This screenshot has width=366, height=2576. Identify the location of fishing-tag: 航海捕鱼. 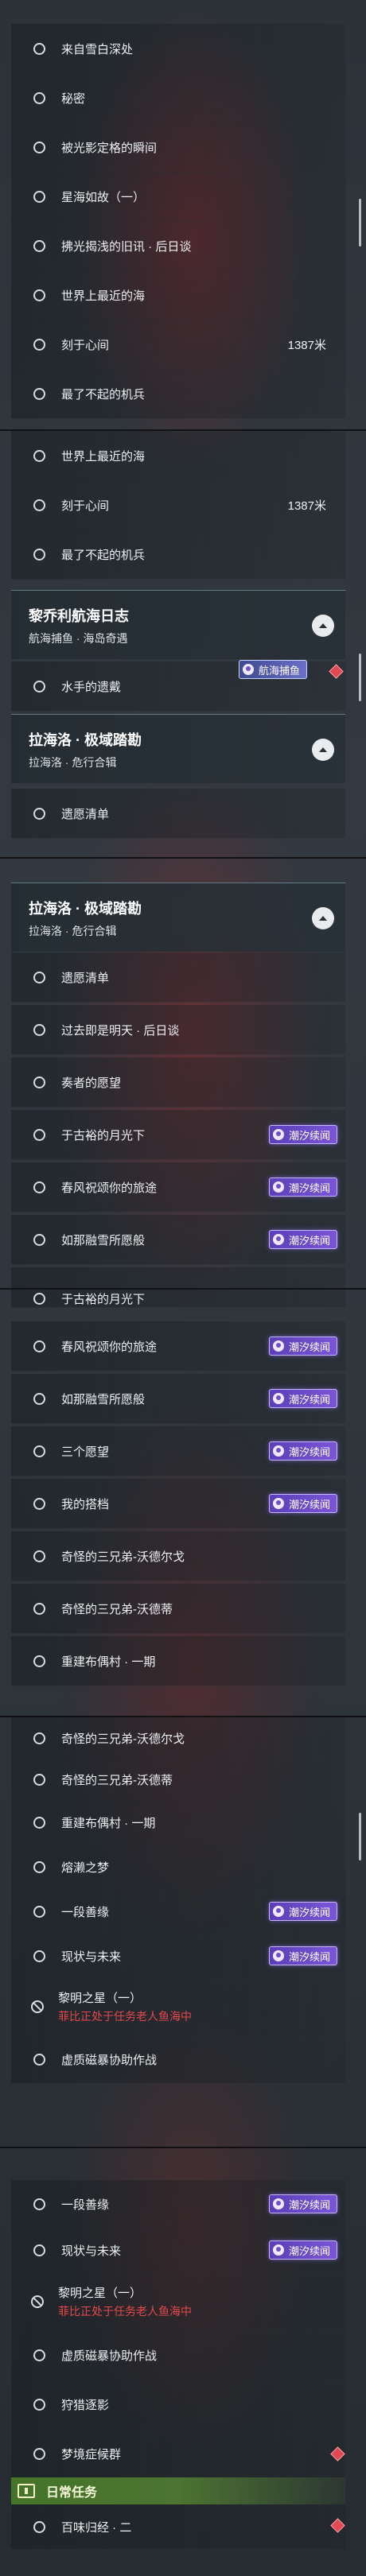
(273, 669).